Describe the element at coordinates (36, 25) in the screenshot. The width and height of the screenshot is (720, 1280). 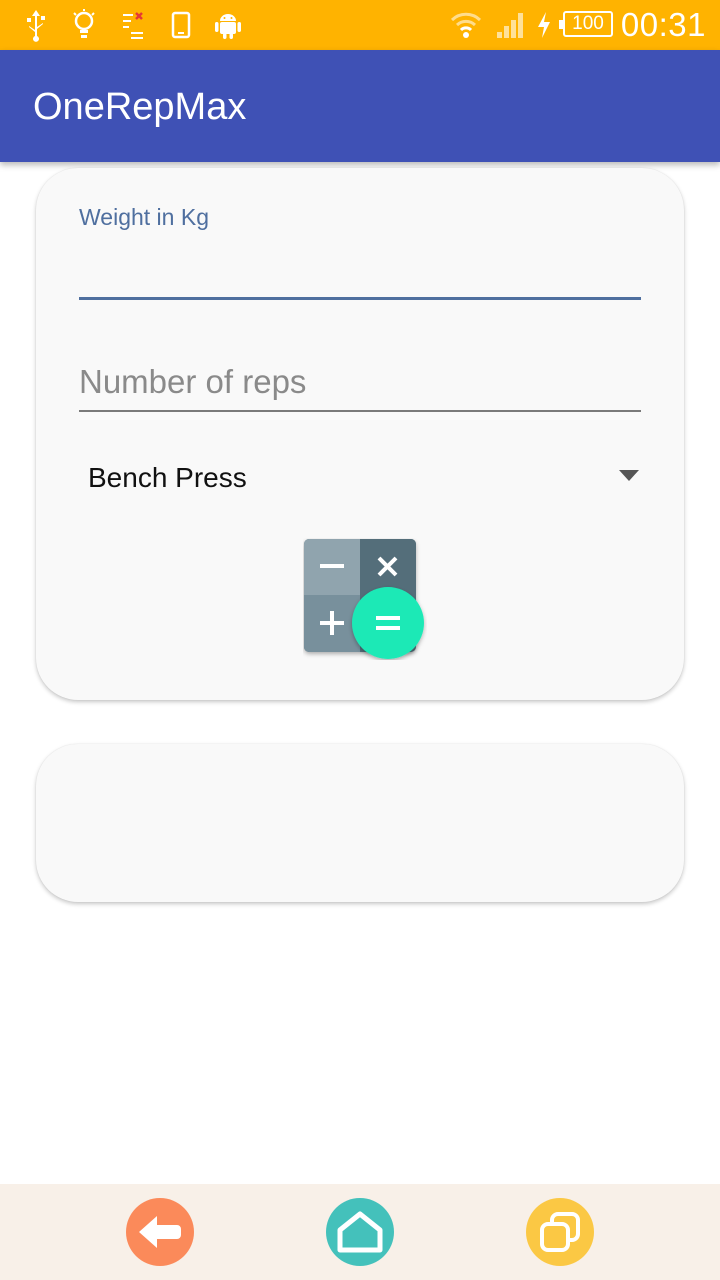
I see `usb-icon` at that location.